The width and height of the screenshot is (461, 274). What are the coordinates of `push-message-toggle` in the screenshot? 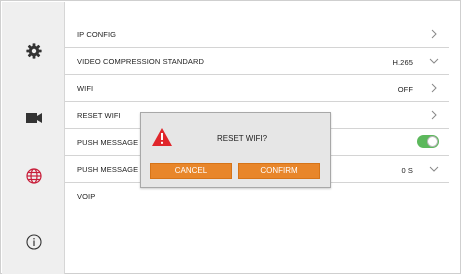 It's located at (428, 141).